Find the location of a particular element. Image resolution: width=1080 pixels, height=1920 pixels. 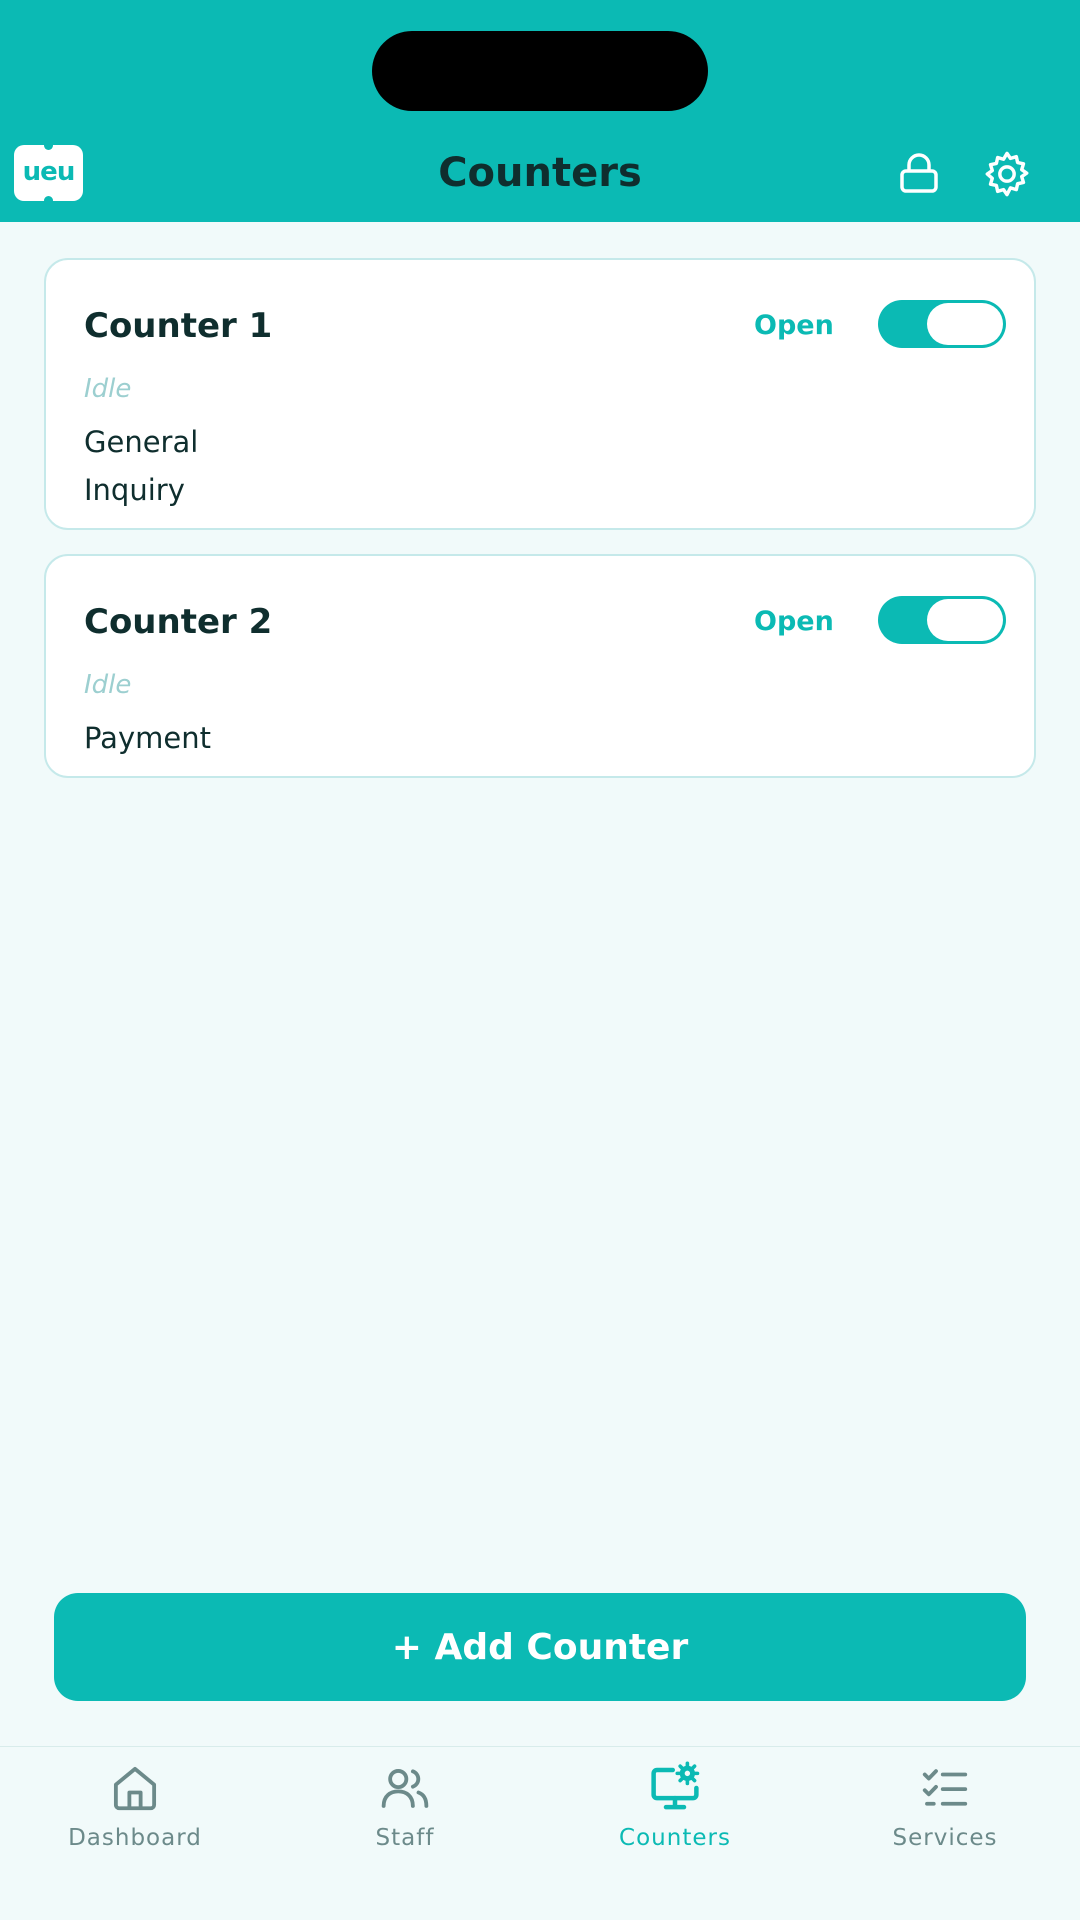

monitor-gear-icon is located at coordinates (675, 1788).